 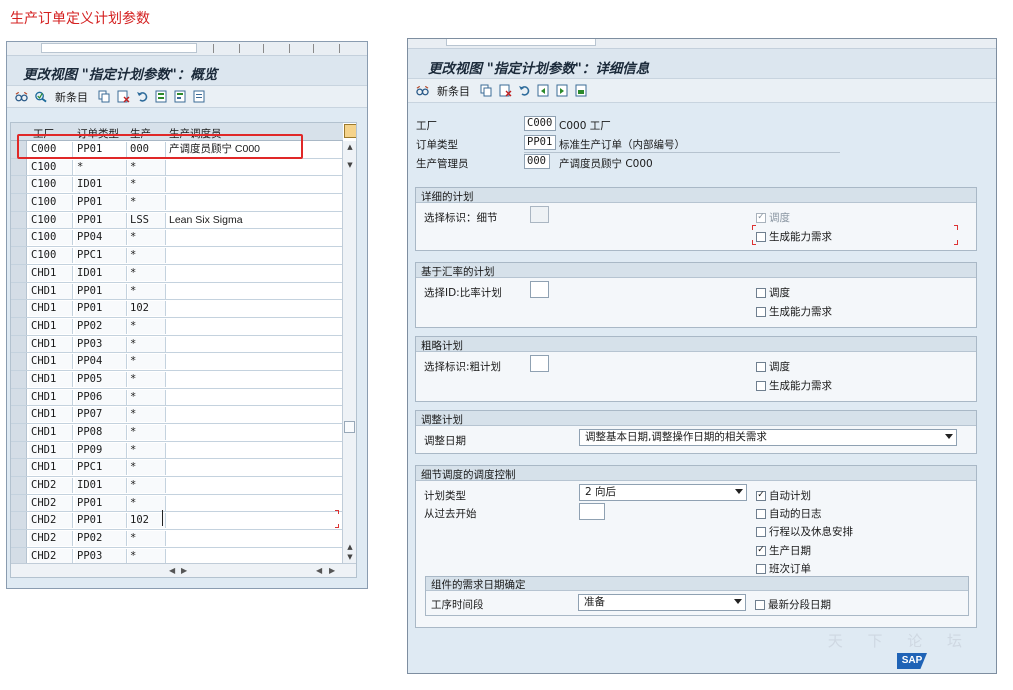 I want to click on scroll-left-end-icon: ◀, so click(x=319, y=570).